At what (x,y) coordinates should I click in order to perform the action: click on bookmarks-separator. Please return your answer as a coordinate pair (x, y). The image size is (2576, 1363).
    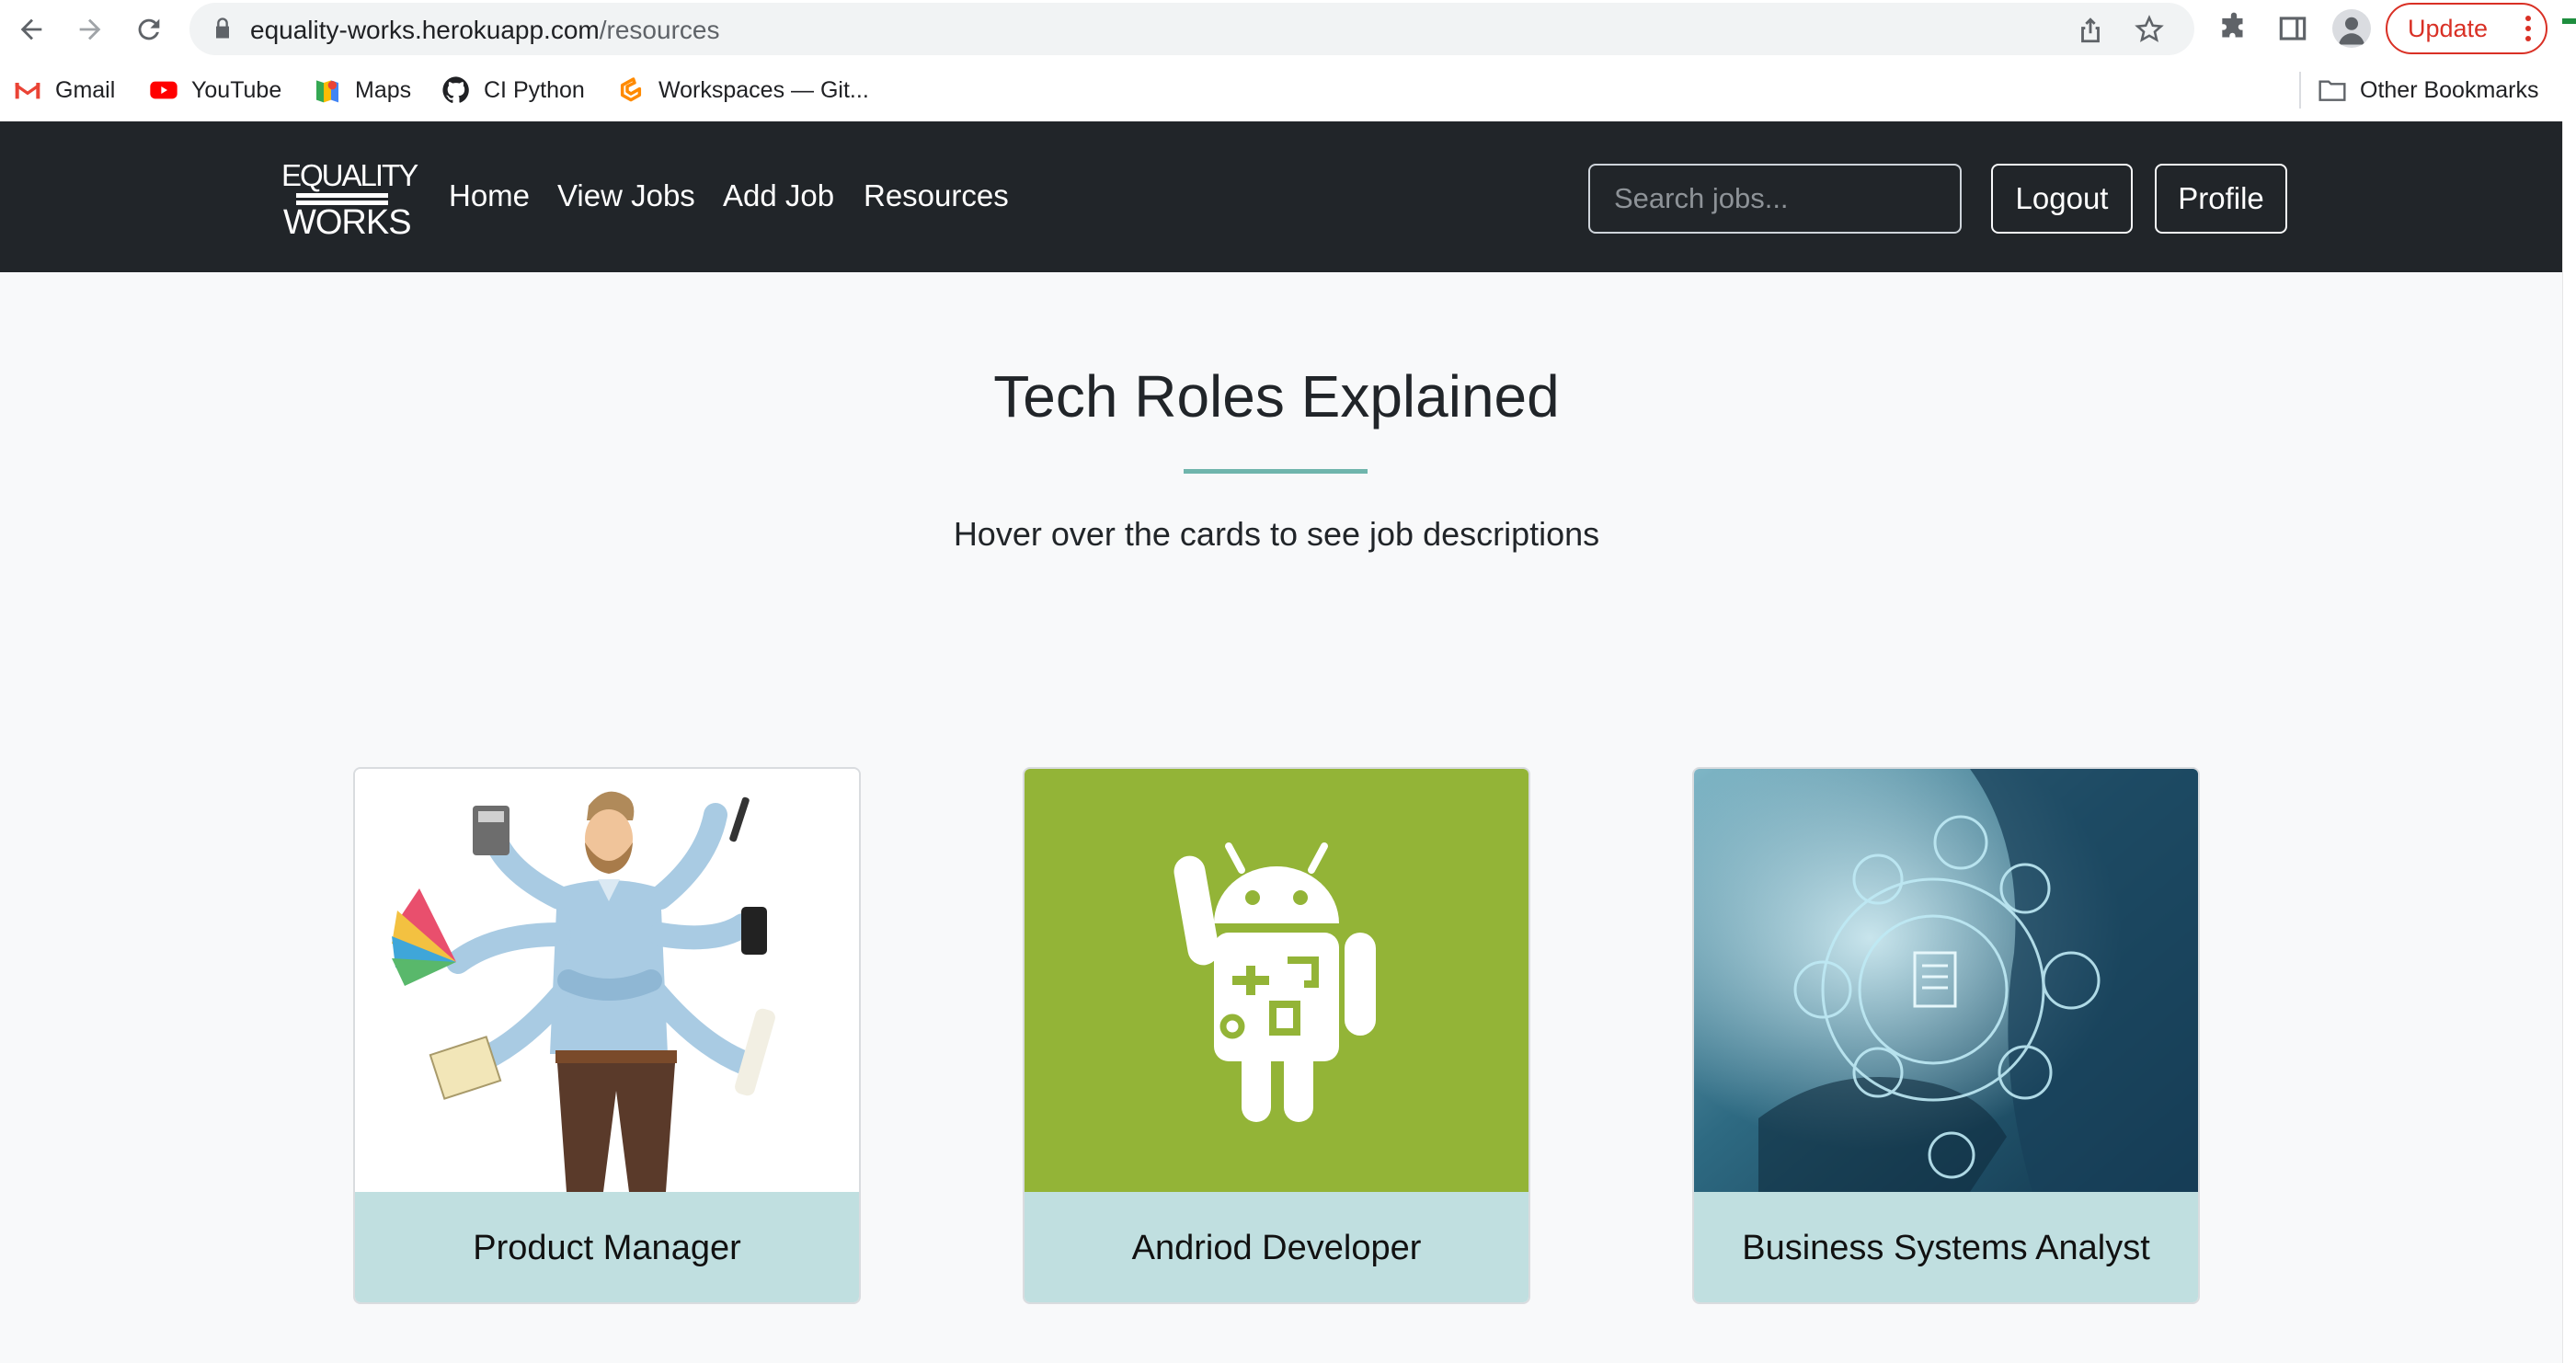
    Looking at the image, I should click on (2300, 90).